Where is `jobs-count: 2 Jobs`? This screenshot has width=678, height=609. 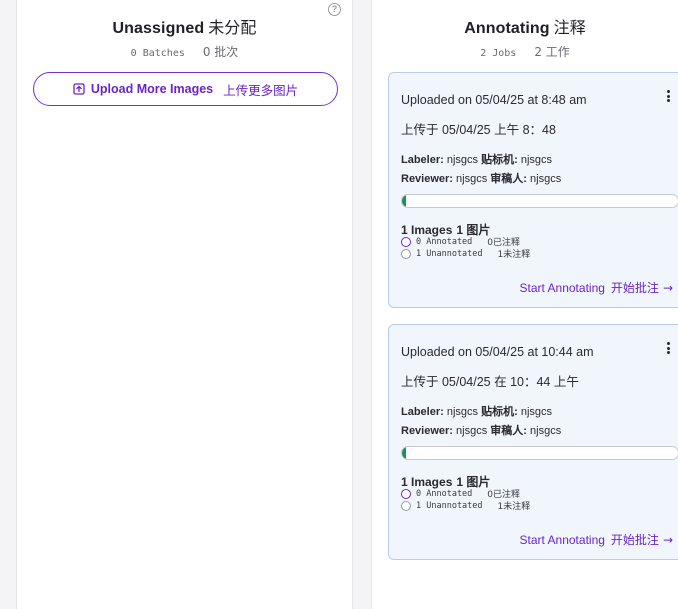 jobs-count: 2 Jobs is located at coordinates (498, 53).